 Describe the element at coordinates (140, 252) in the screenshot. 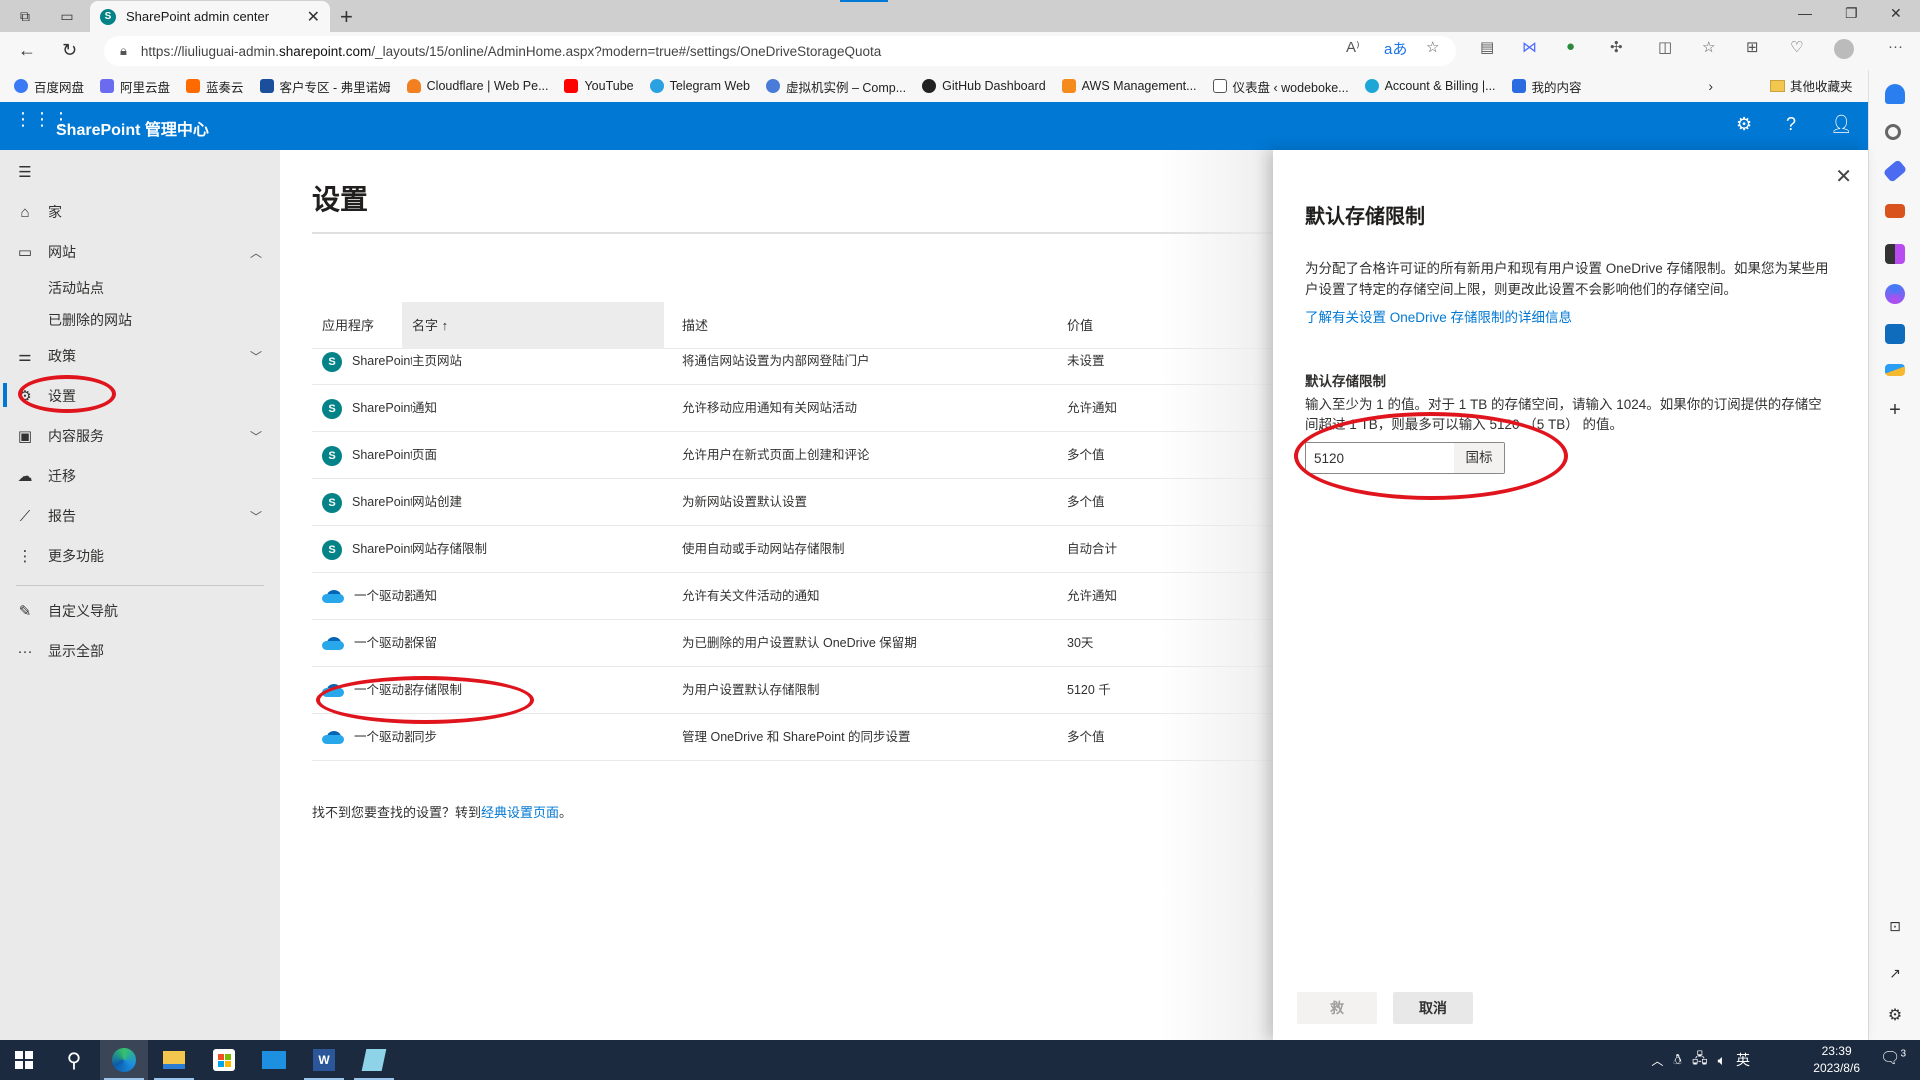

I see `nav-item-sites: ▭ 网站 ︿` at that location.